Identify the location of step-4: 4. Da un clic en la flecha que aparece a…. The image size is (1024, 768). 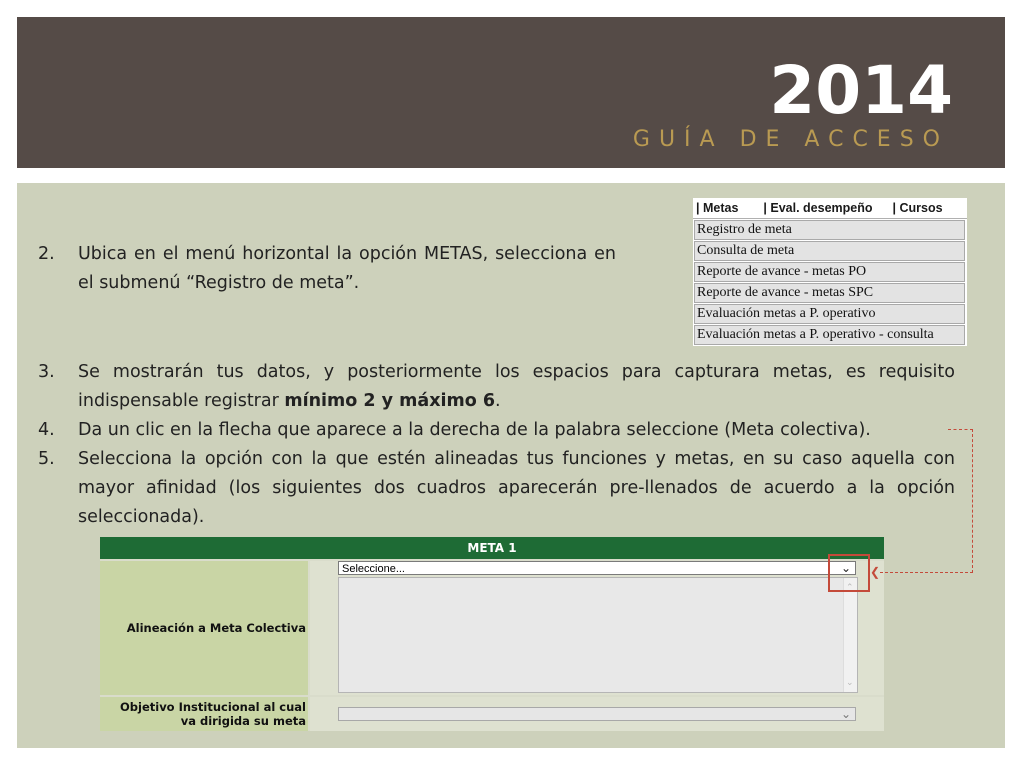
(496, 430).